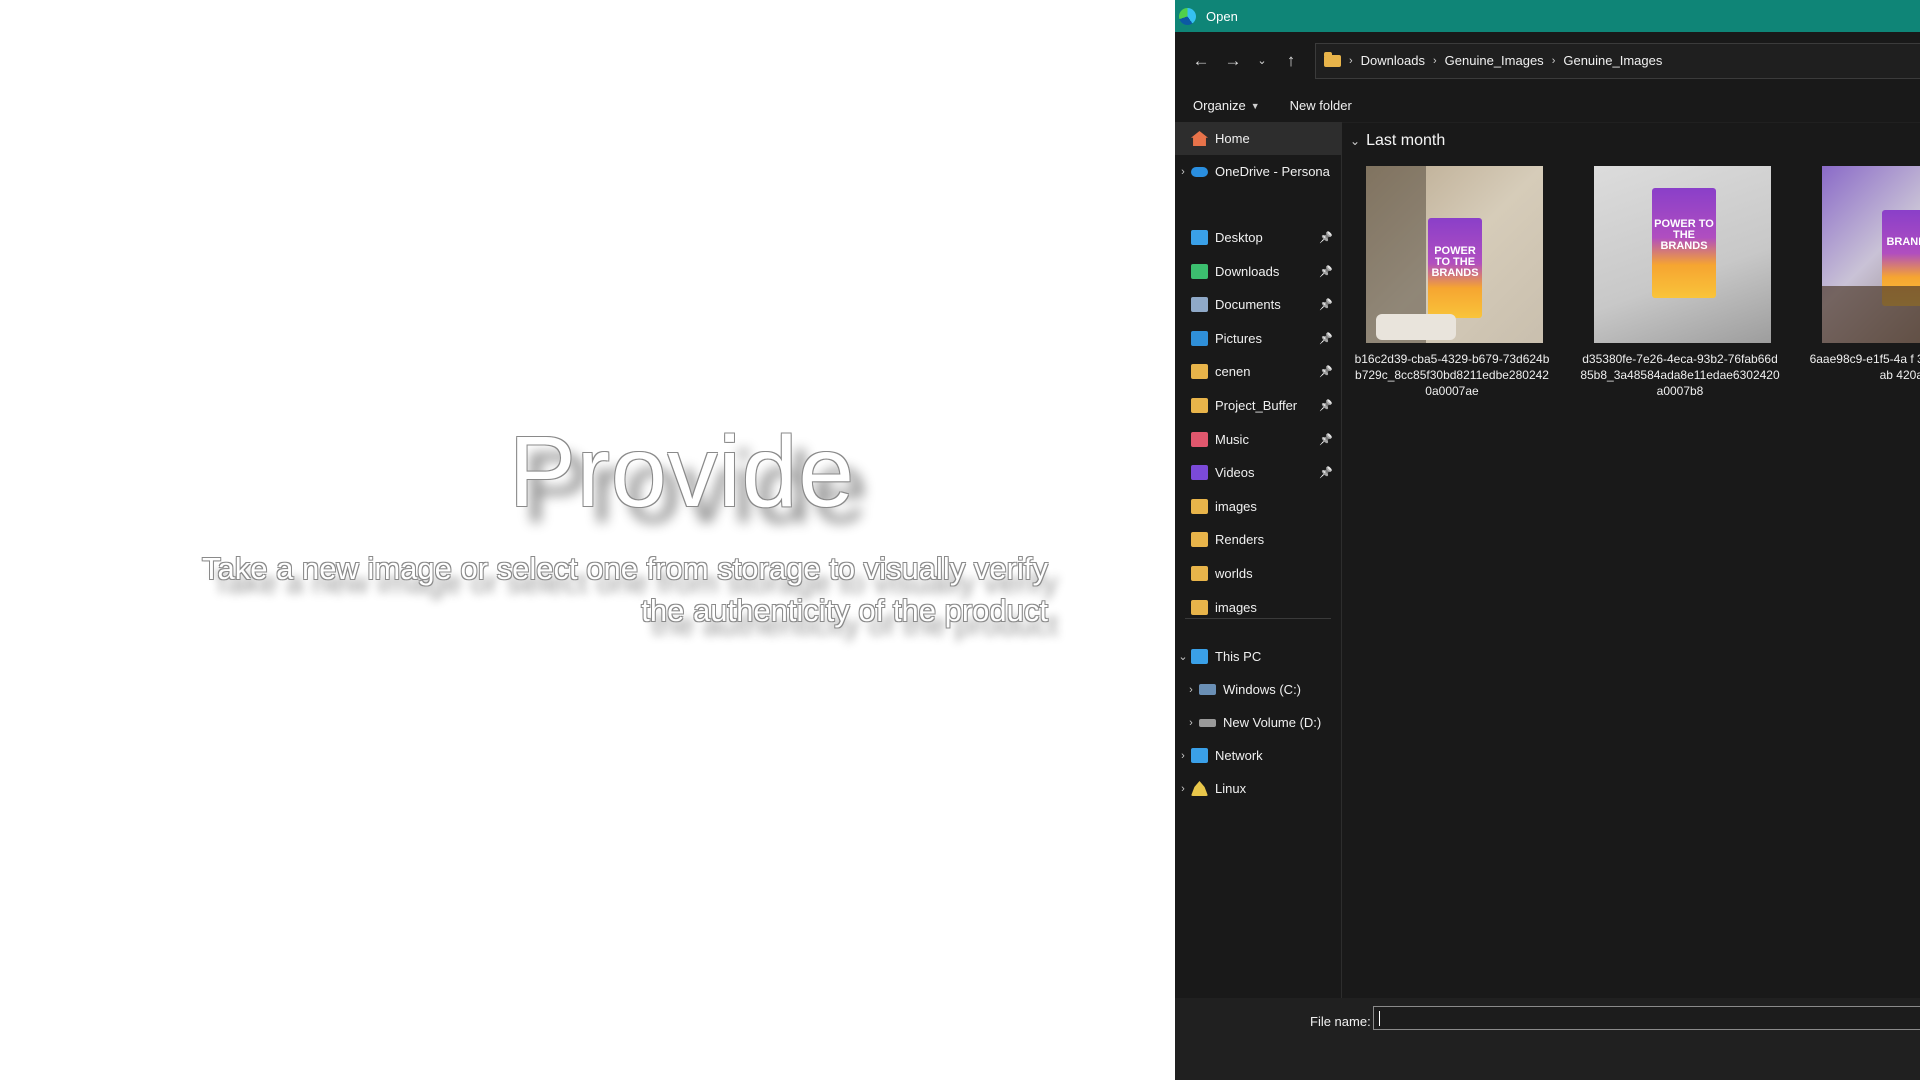 This screenshot has width=1920, height=1080. What do you see at coordinates (1234, 573) in the screenshot?
I see `sidebar-item-label: worlds` at bounding box center [1234, 573].